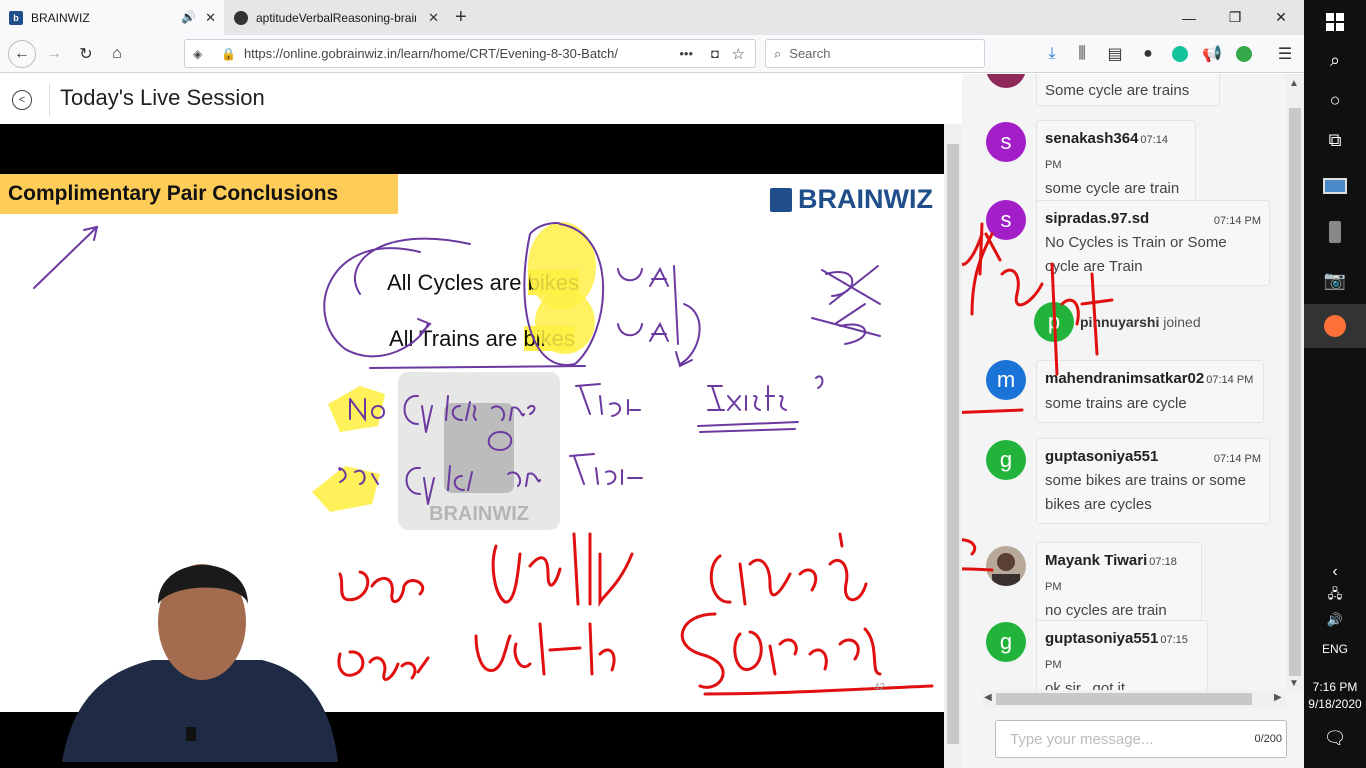 This screenshot has height=768, width=1366. I want to click on tab-title: BRAINWIZ, so click(60, 17).